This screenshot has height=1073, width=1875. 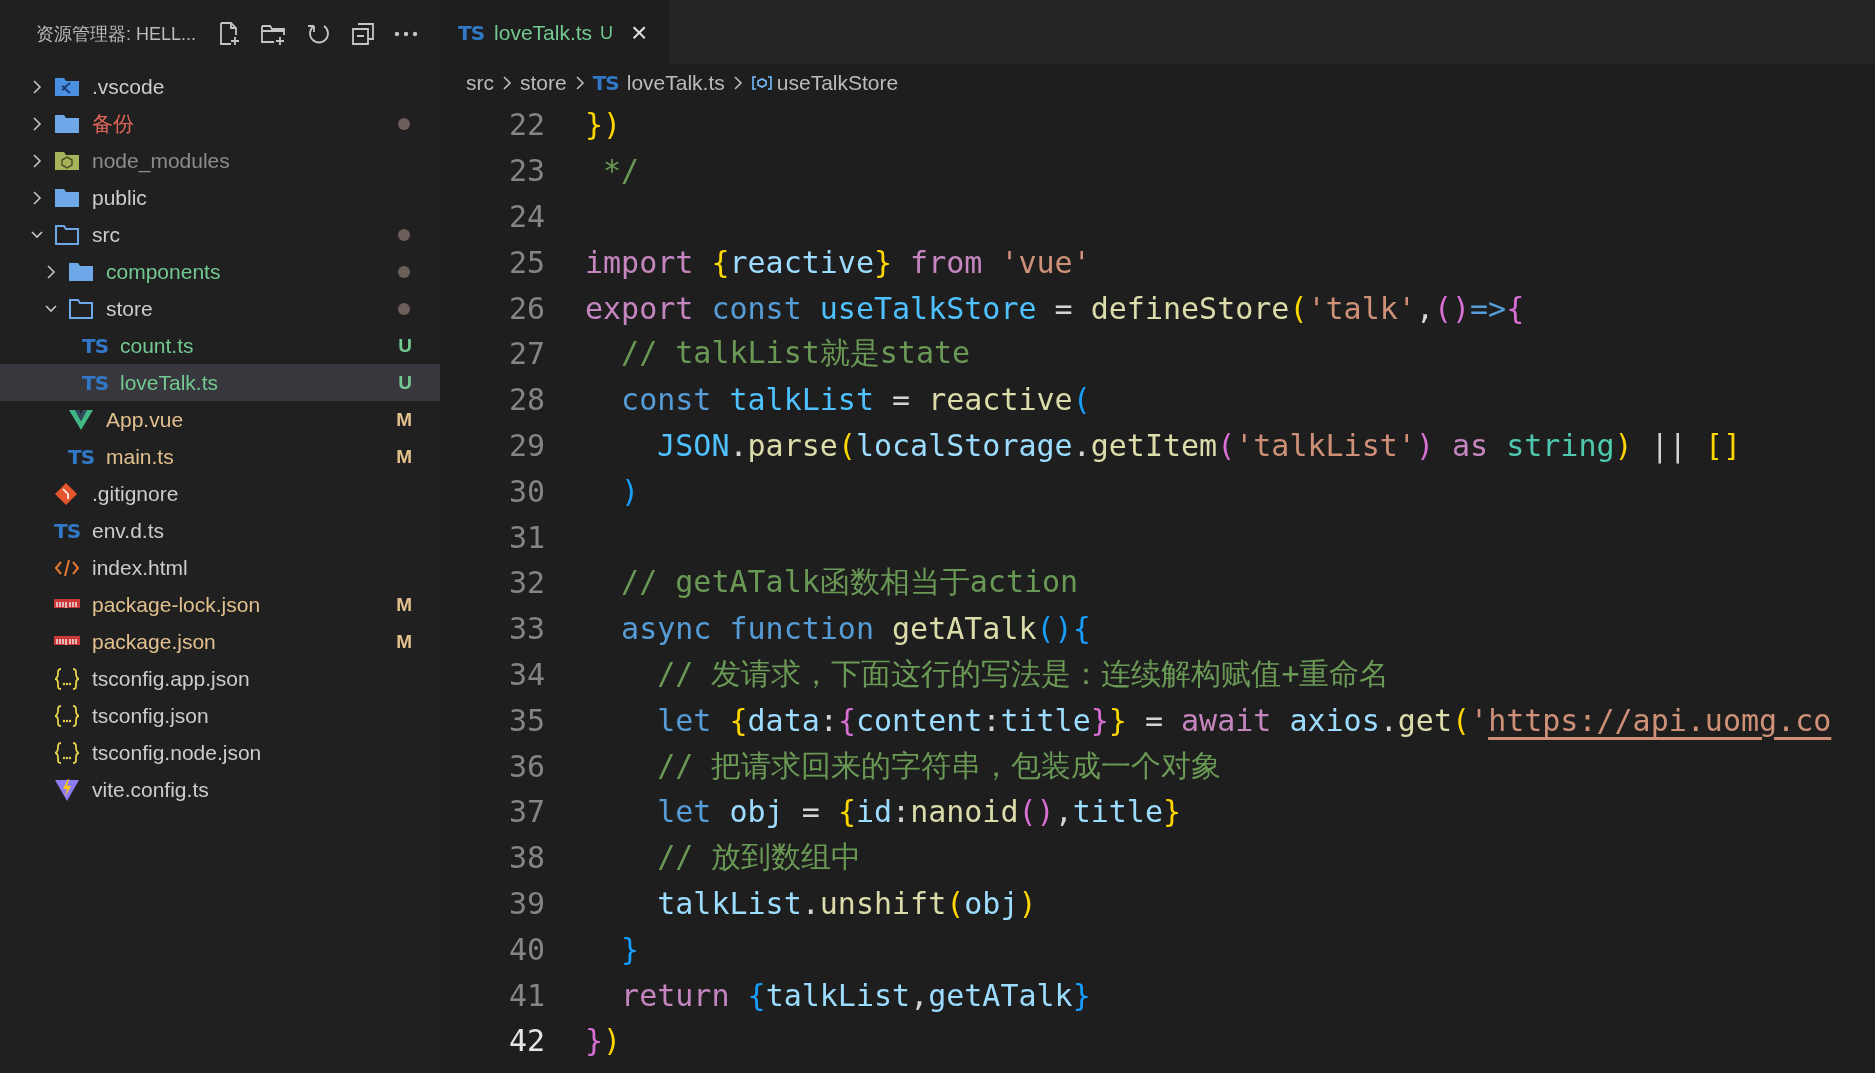 I want to click on tree-item: .gitignore, so click(x=220, y=493).